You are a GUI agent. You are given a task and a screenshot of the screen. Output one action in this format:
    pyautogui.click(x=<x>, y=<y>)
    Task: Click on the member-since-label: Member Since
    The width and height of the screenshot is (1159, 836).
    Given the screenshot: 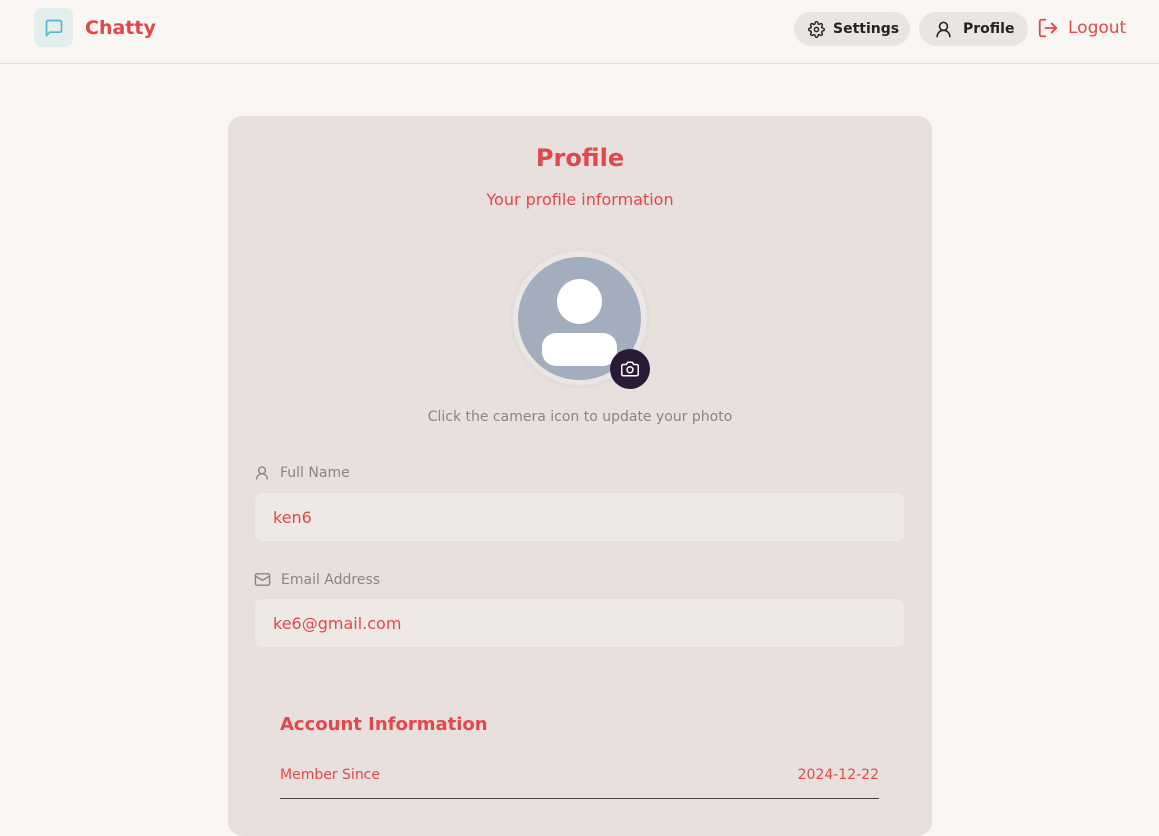 What is the action you would take?
    pyautogui.click(x=330, y=775)
    